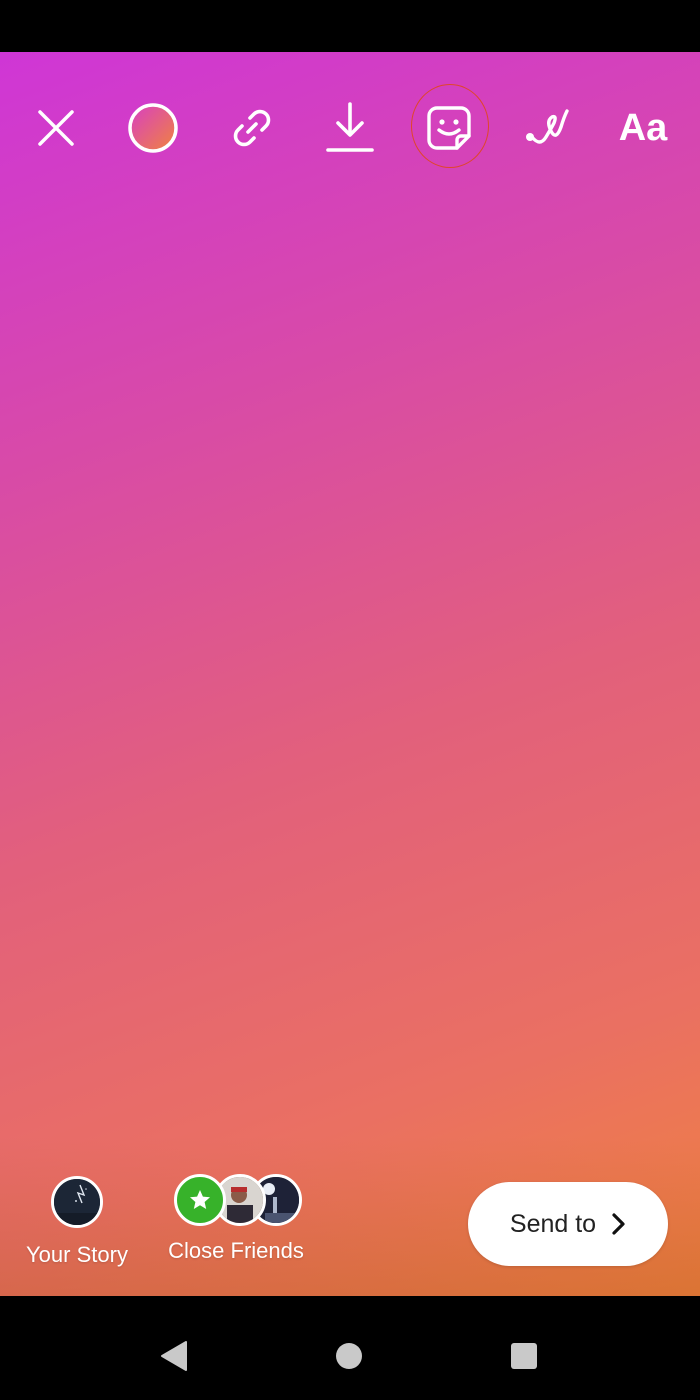 The height and width of the screenshot is (1400, 700). Describe the element at coordinates (236, 1250) in the screenshot. I see `close-friends-label: Close Friends` at that location.